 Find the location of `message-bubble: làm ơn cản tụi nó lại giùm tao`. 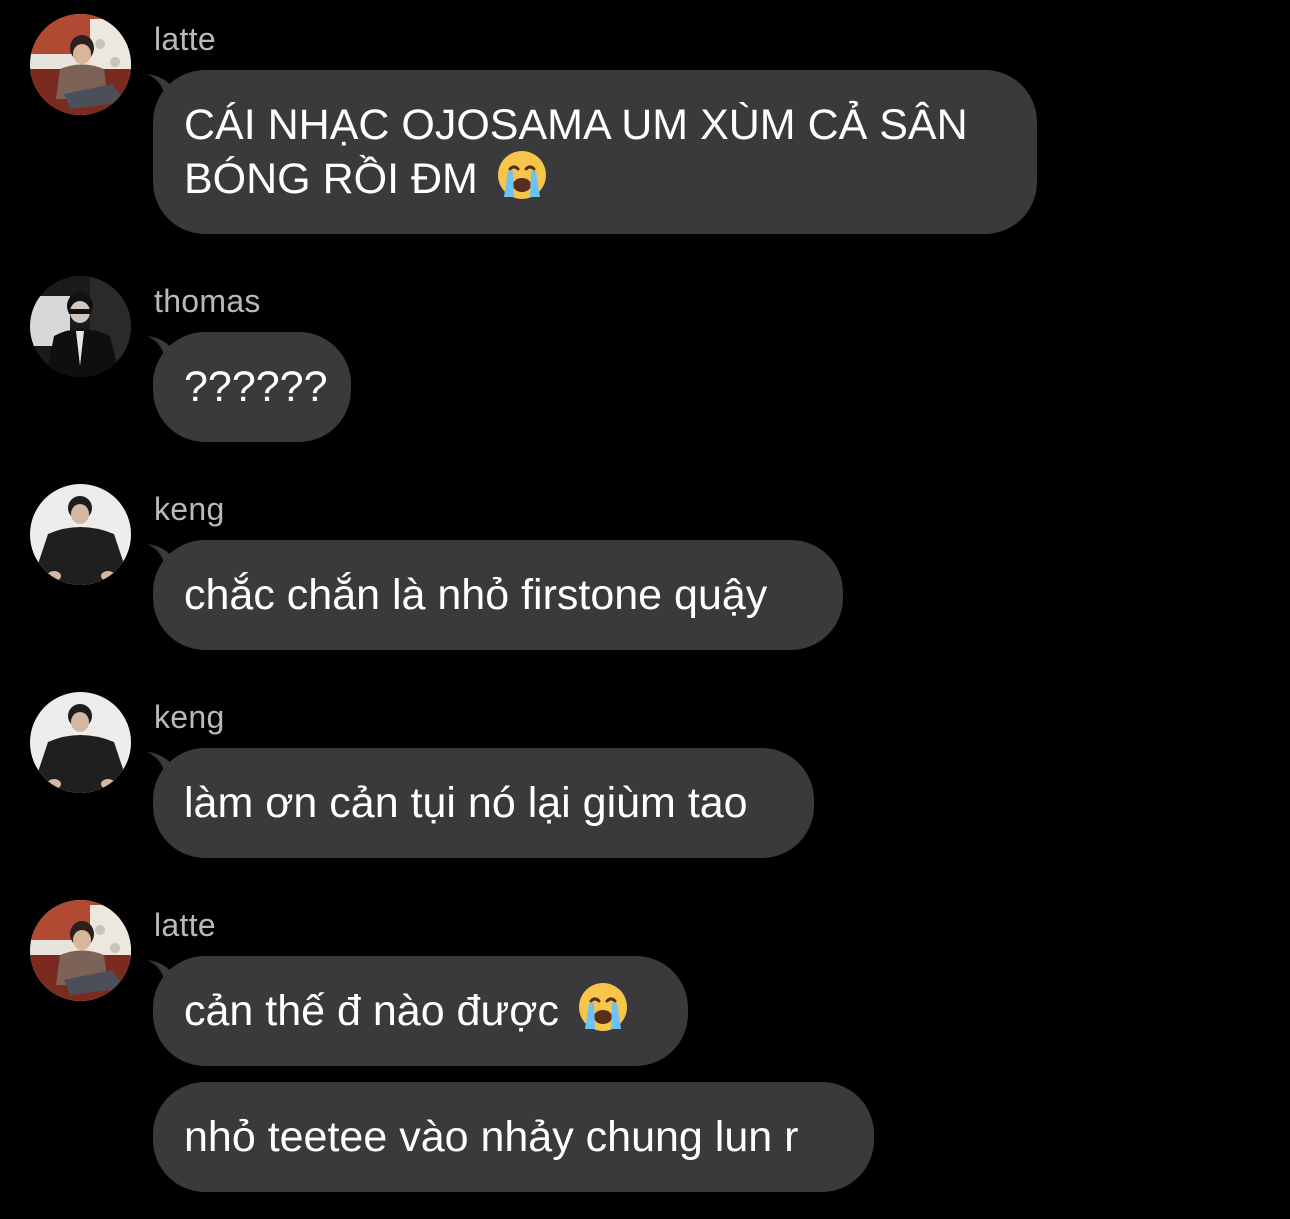

message-bubble: làm ơn cản tụi nó lại giùm tao is located at coordinates (483, 803).